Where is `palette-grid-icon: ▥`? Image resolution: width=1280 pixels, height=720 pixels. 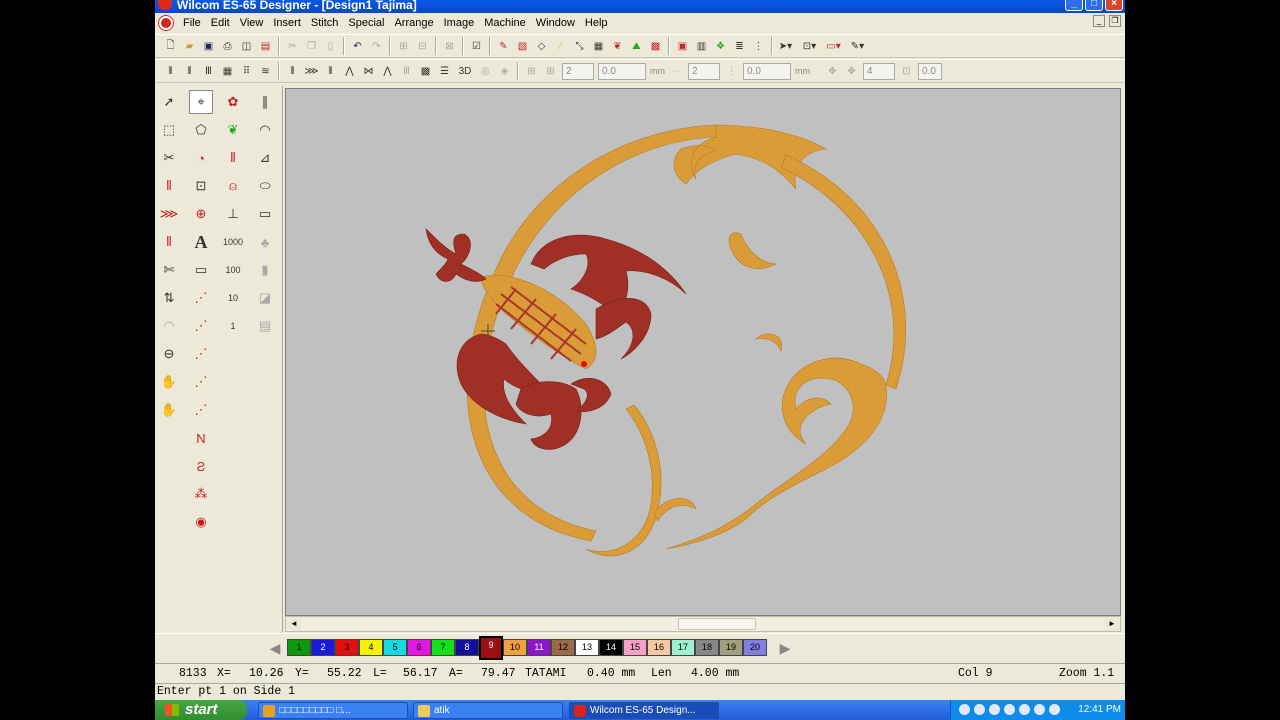 palette-grid-icon: ▥ is located at coordinates (701, 46).